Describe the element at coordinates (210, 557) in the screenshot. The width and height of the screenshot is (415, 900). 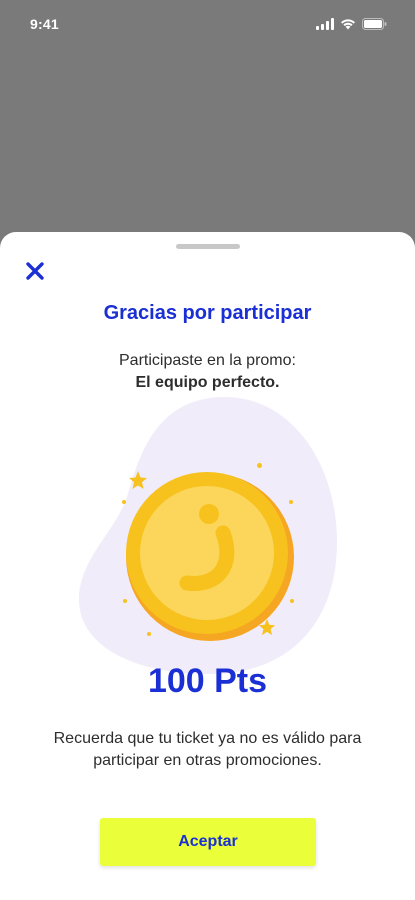
I see `coin-icon` at that location.